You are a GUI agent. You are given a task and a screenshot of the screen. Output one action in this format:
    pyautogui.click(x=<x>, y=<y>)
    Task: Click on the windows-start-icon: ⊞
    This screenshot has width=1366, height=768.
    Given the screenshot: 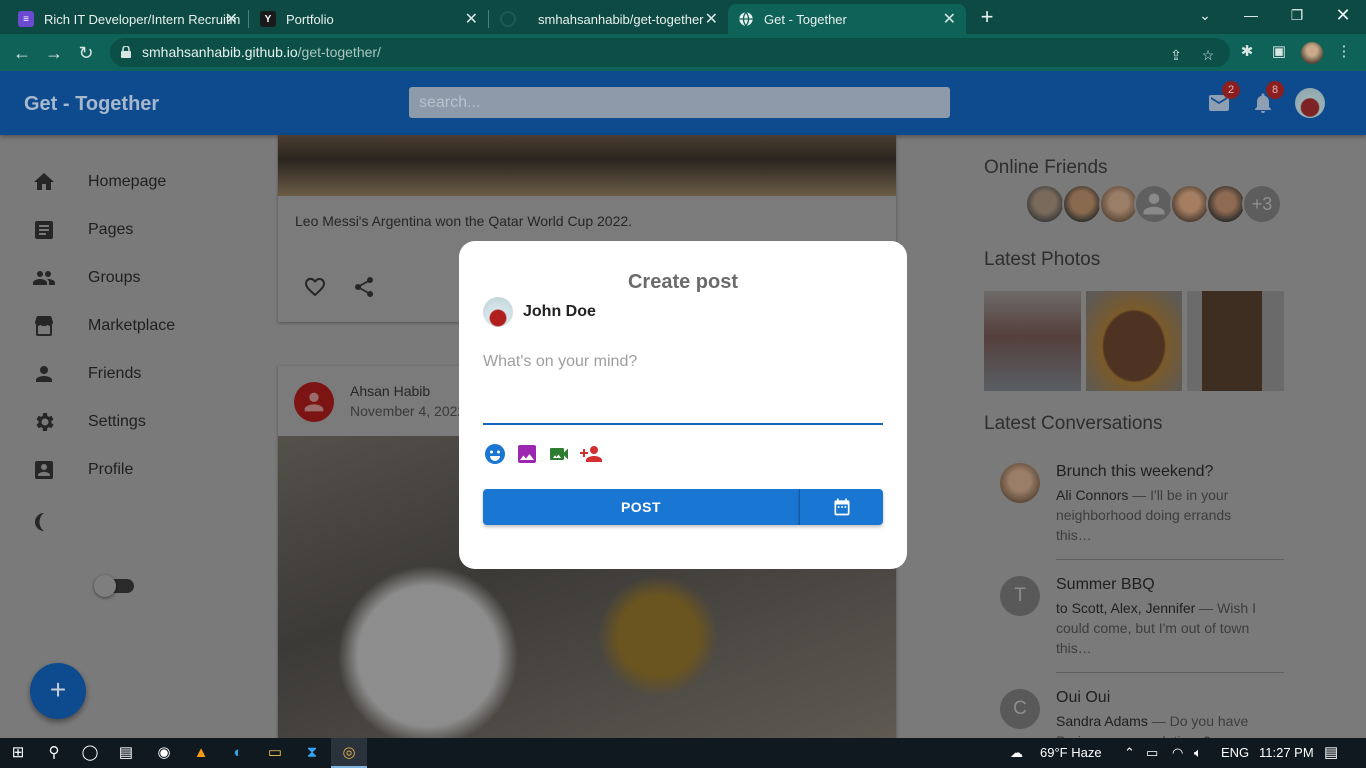 What is the action you would take?
    pyautogui.click(x=18, y=753)
    